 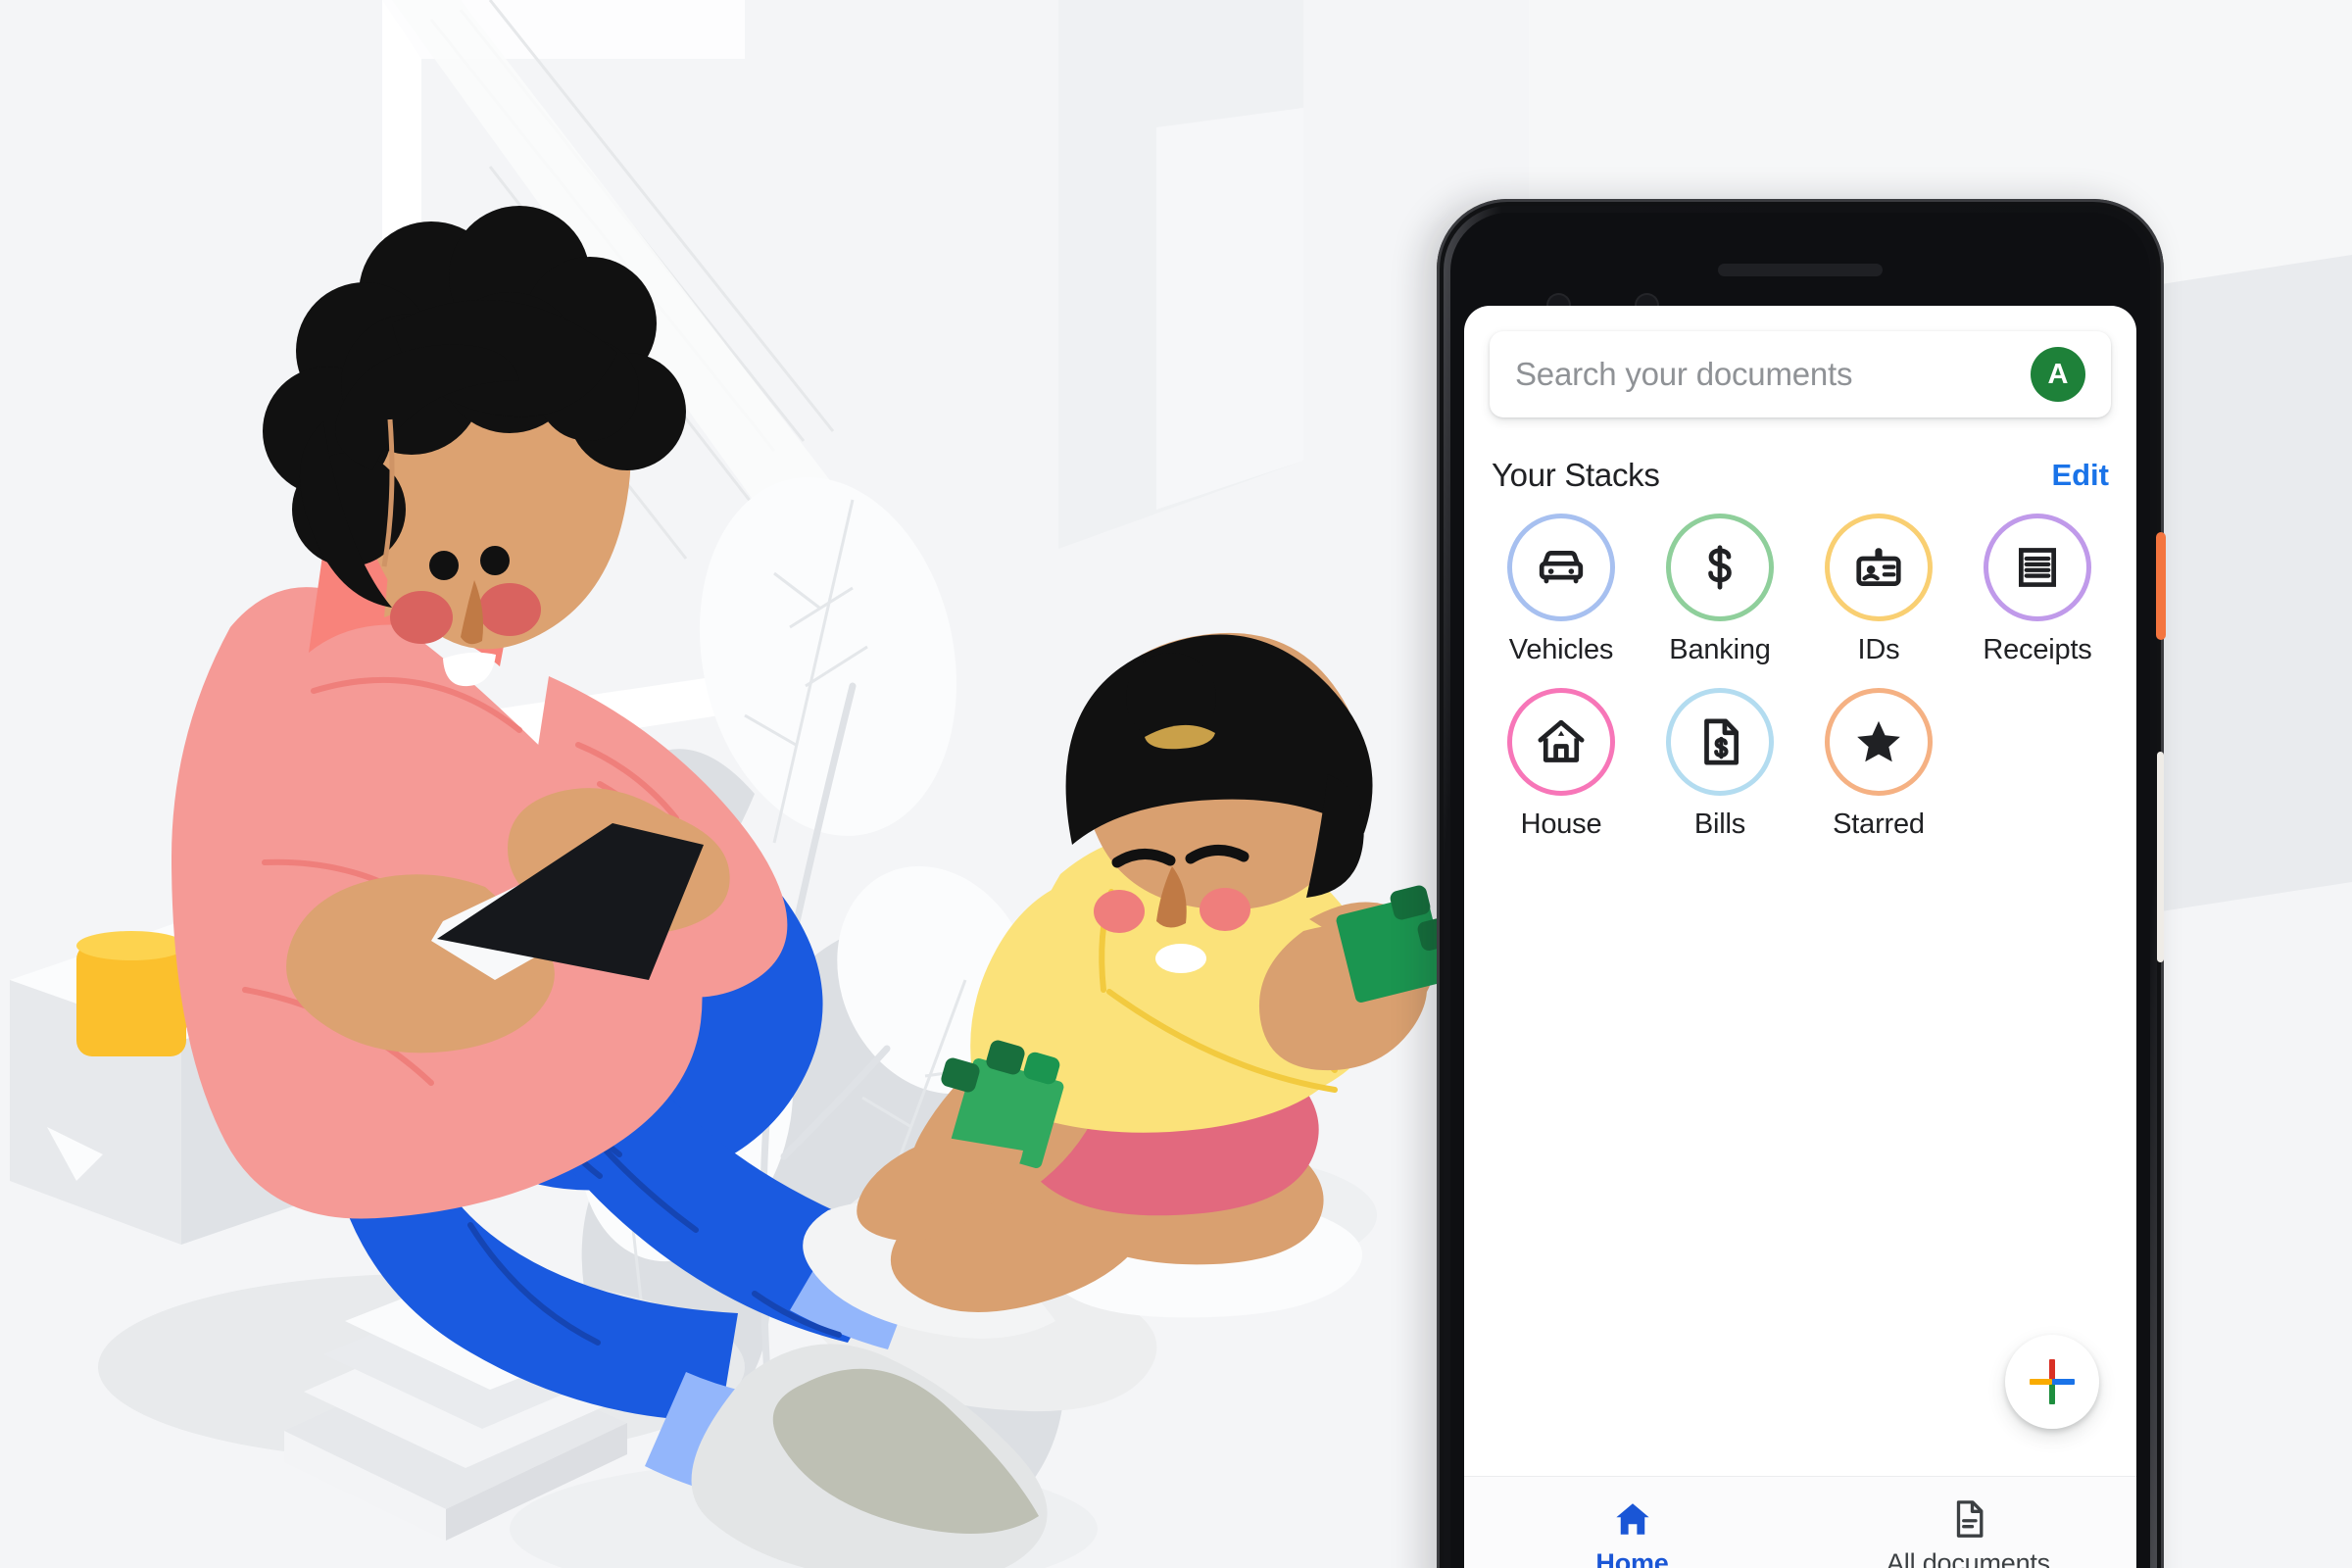 What do you see at coordinates (2161, 586) in the screenshot?
I see `power-button` at bounding box center [2161, 586].